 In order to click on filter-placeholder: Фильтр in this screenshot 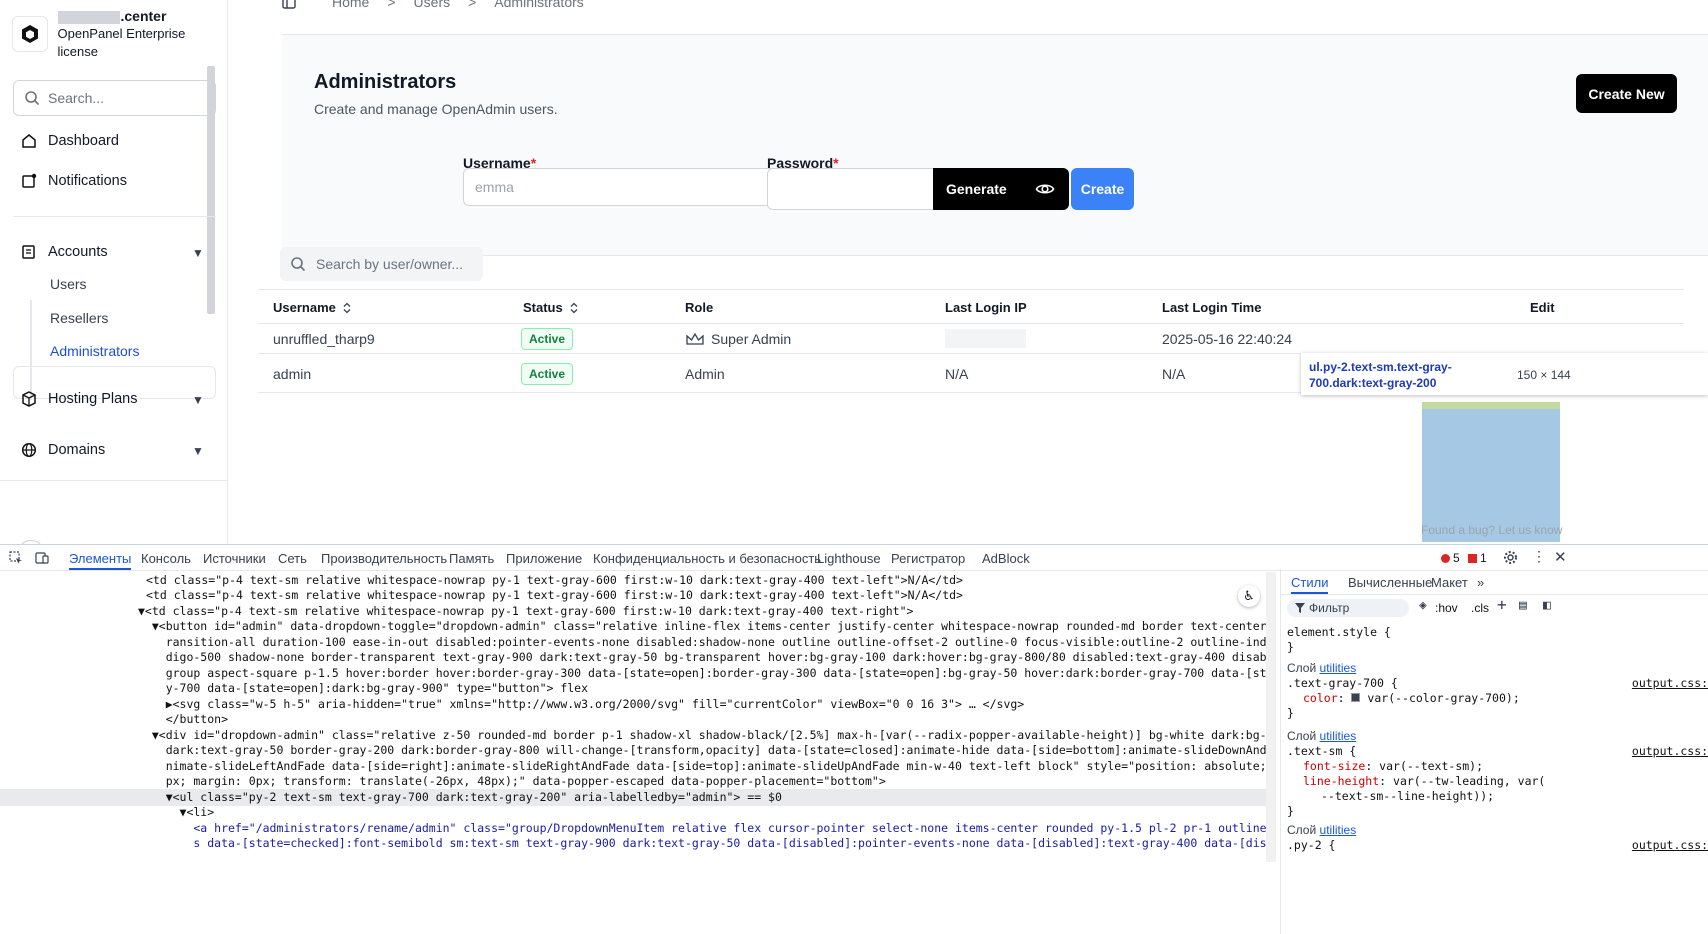, I will do `click(1329, 608)`.